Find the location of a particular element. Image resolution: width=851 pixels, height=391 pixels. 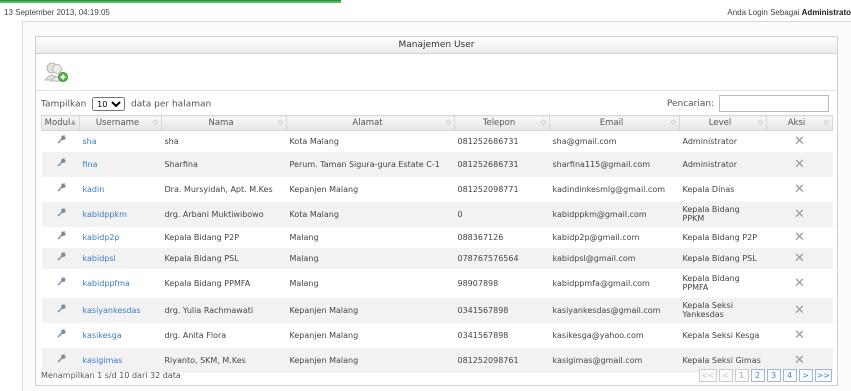

login-info: Anda Login Sebagai Administrato is located at coordinates (789, 12).